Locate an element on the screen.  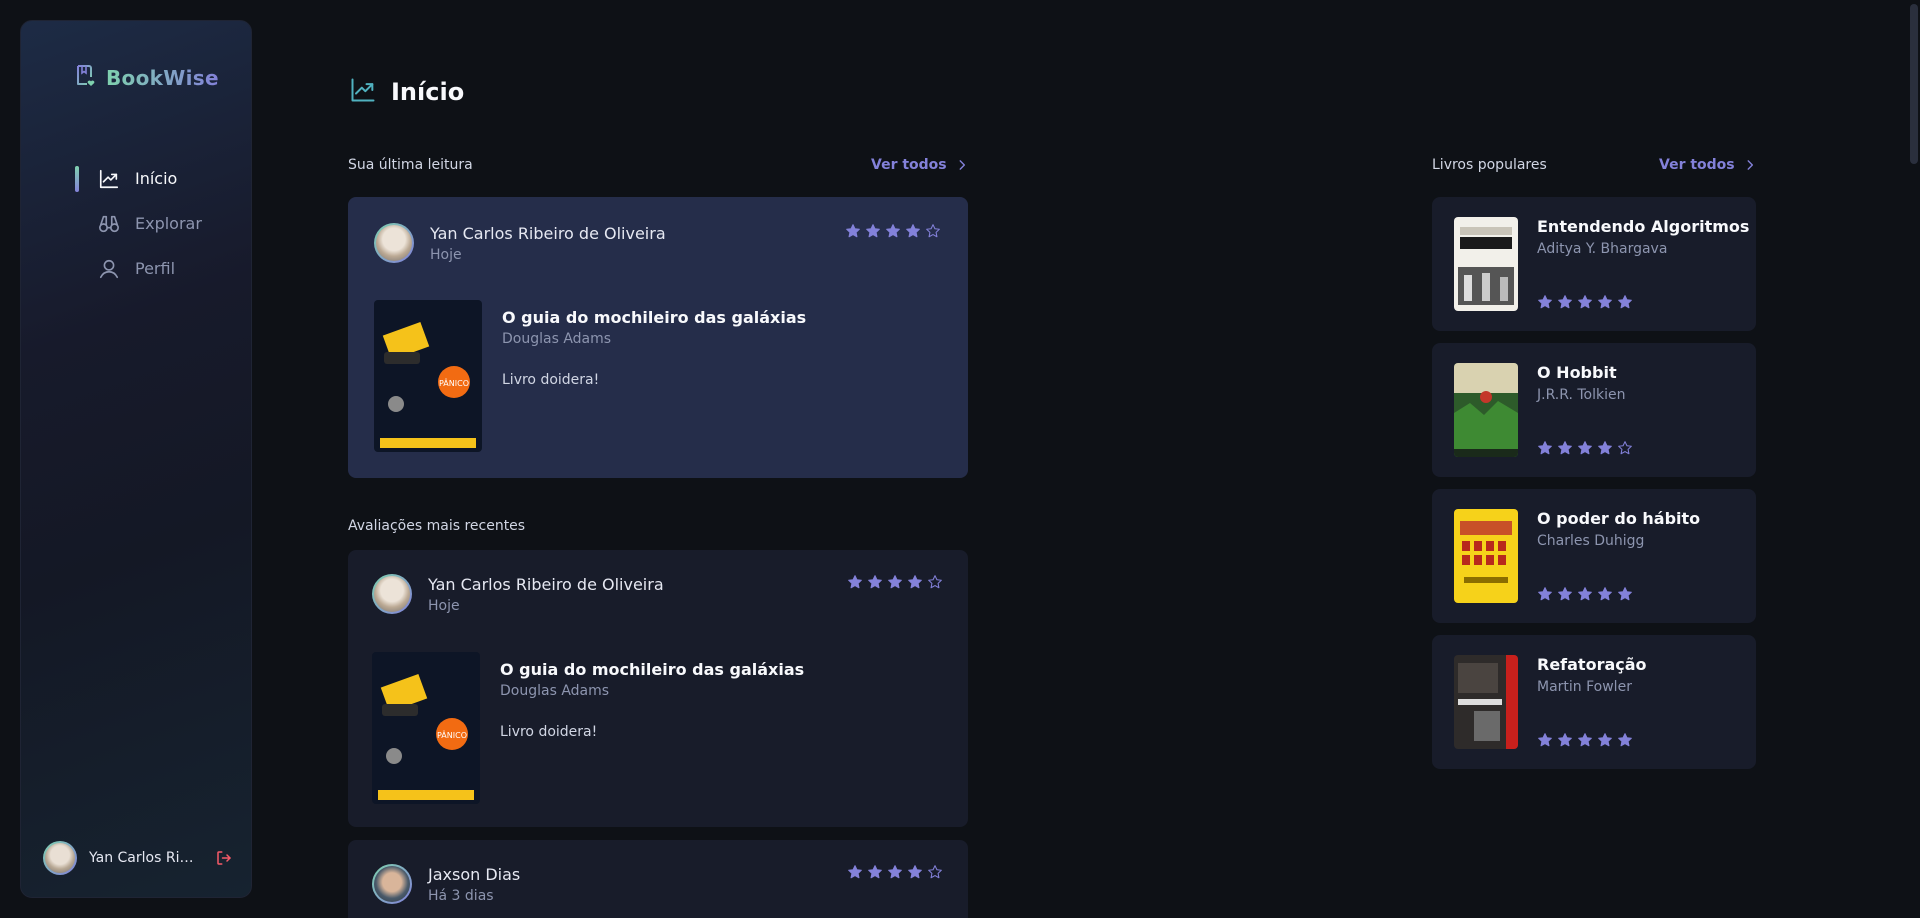
logo: BookWise is located at coordinates (146, 78).